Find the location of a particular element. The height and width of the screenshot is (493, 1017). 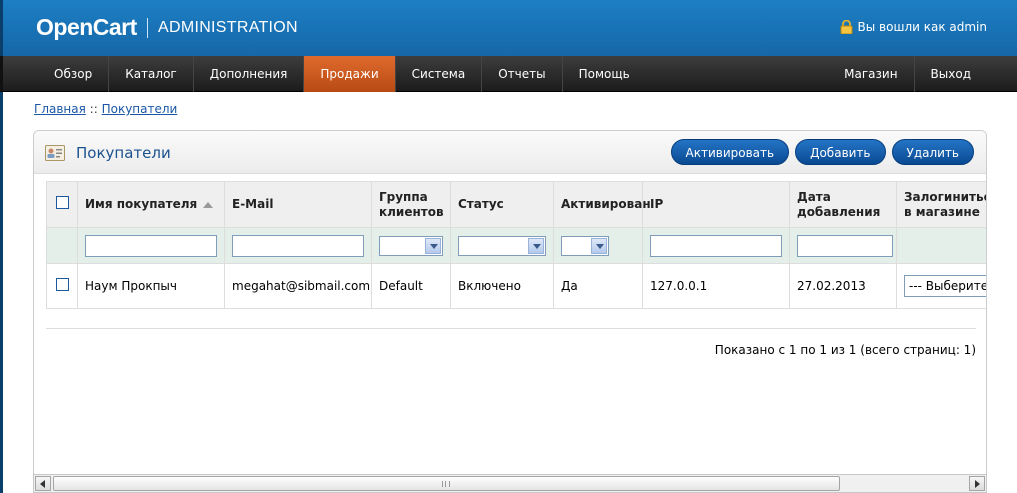

breadcrumb: Главная :: Покупатели is located at coordinates (105, 109).